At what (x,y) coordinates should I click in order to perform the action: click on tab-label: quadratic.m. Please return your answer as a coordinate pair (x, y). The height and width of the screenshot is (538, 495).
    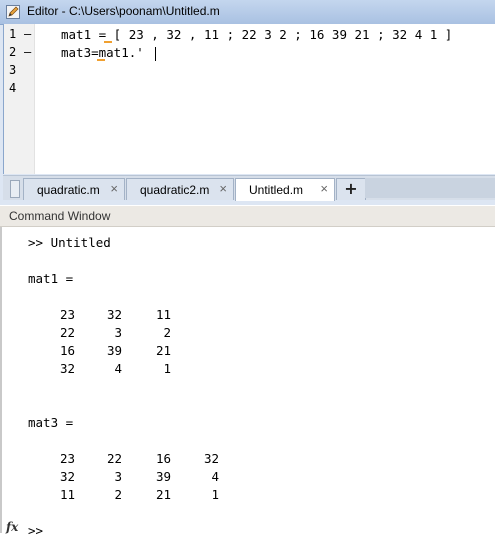
    Looking at the image, I should click on (68, 190).